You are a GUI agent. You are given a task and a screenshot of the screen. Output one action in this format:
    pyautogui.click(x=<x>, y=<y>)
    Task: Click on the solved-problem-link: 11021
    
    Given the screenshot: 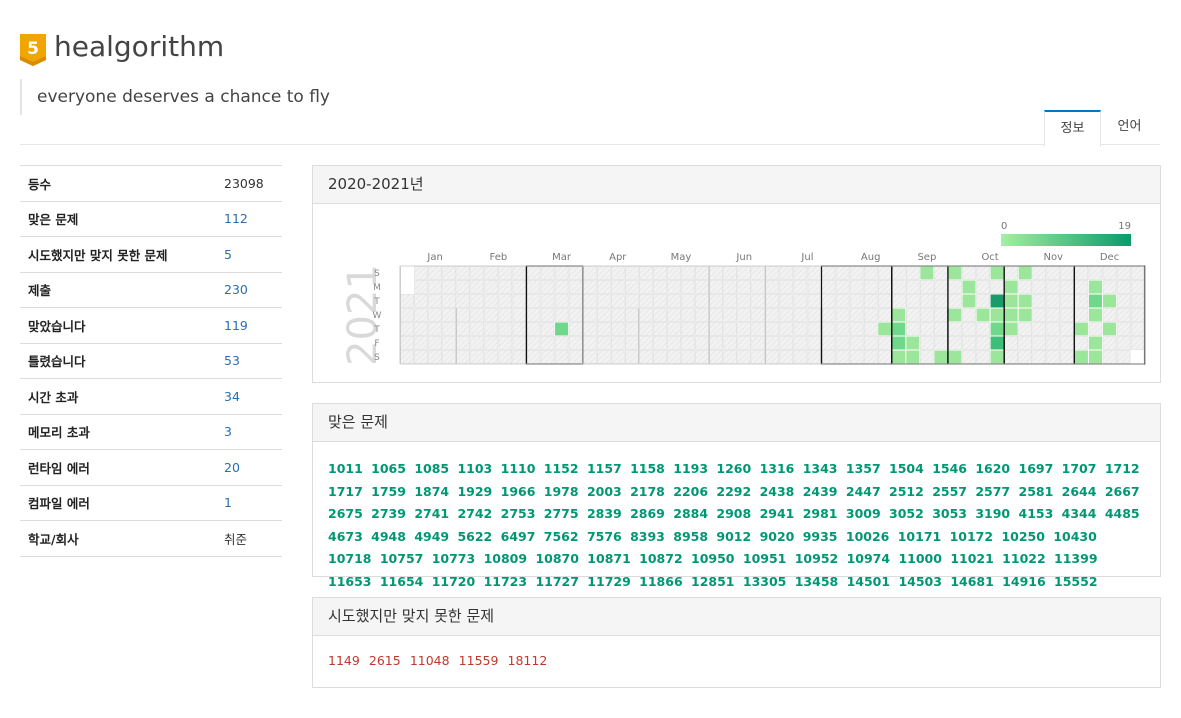 What is the action you would take?
    pyautogui.click(x=972, y=558)
    